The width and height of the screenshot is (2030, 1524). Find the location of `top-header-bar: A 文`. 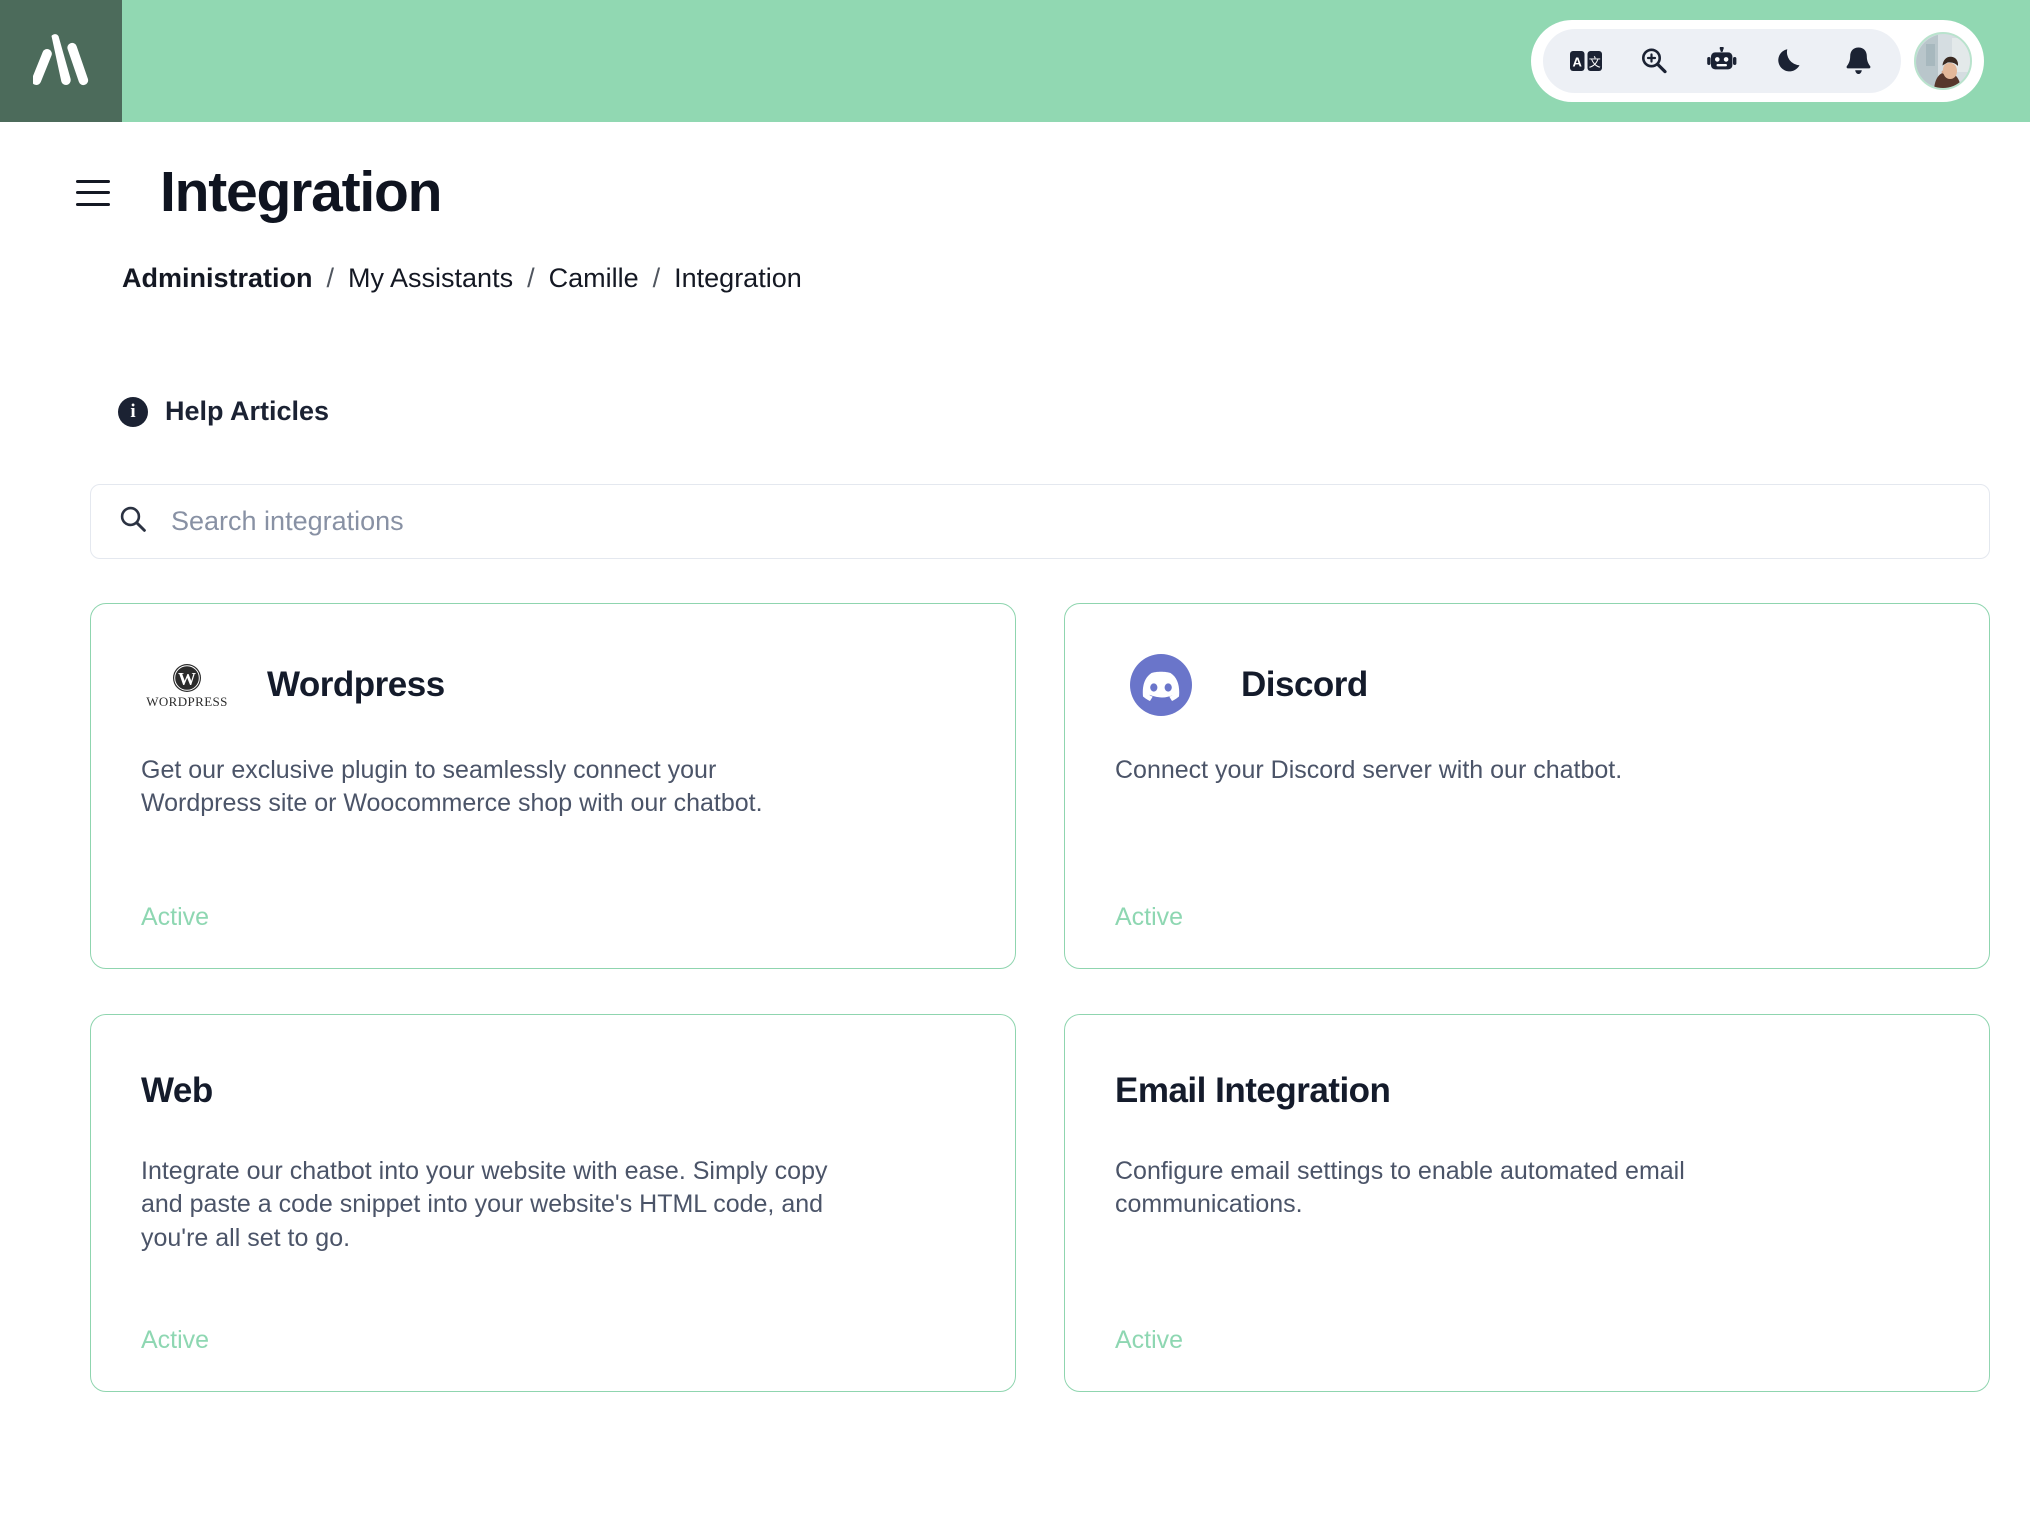

top-header-bar: A 文 is located at coordinates (1015, 61).